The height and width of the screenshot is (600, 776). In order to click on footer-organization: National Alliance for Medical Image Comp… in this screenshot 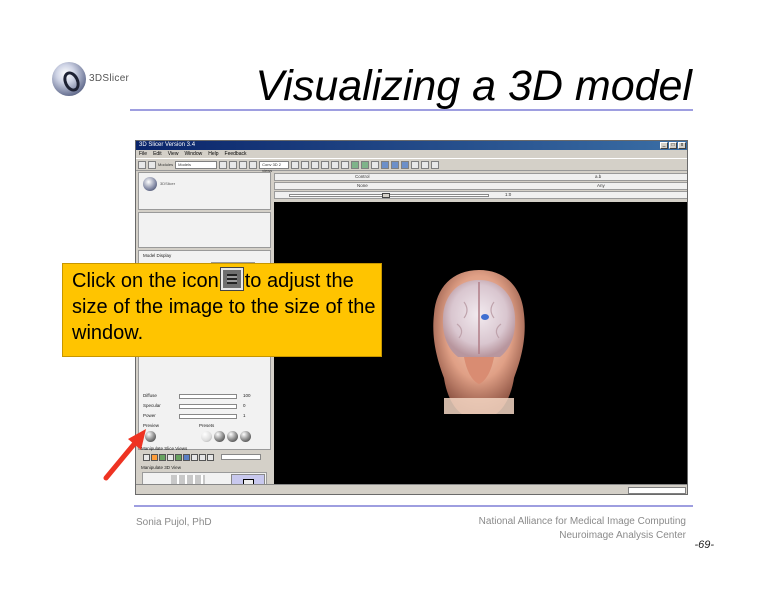, I will do `click(582, 529)`.